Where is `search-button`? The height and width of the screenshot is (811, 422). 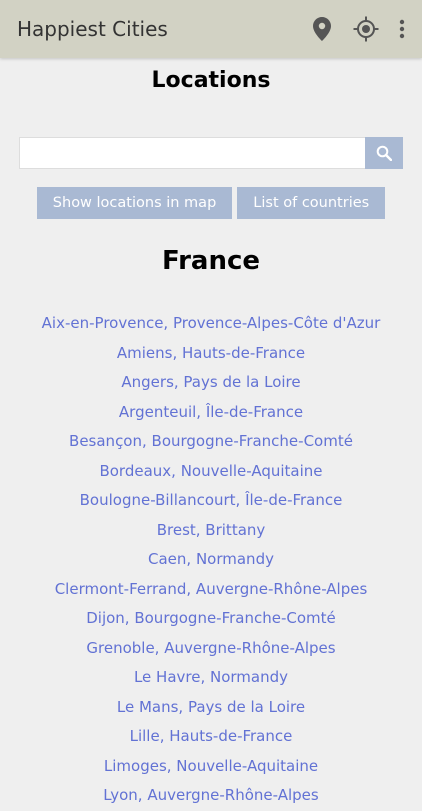 search-button is located at coordinates (384, 153).